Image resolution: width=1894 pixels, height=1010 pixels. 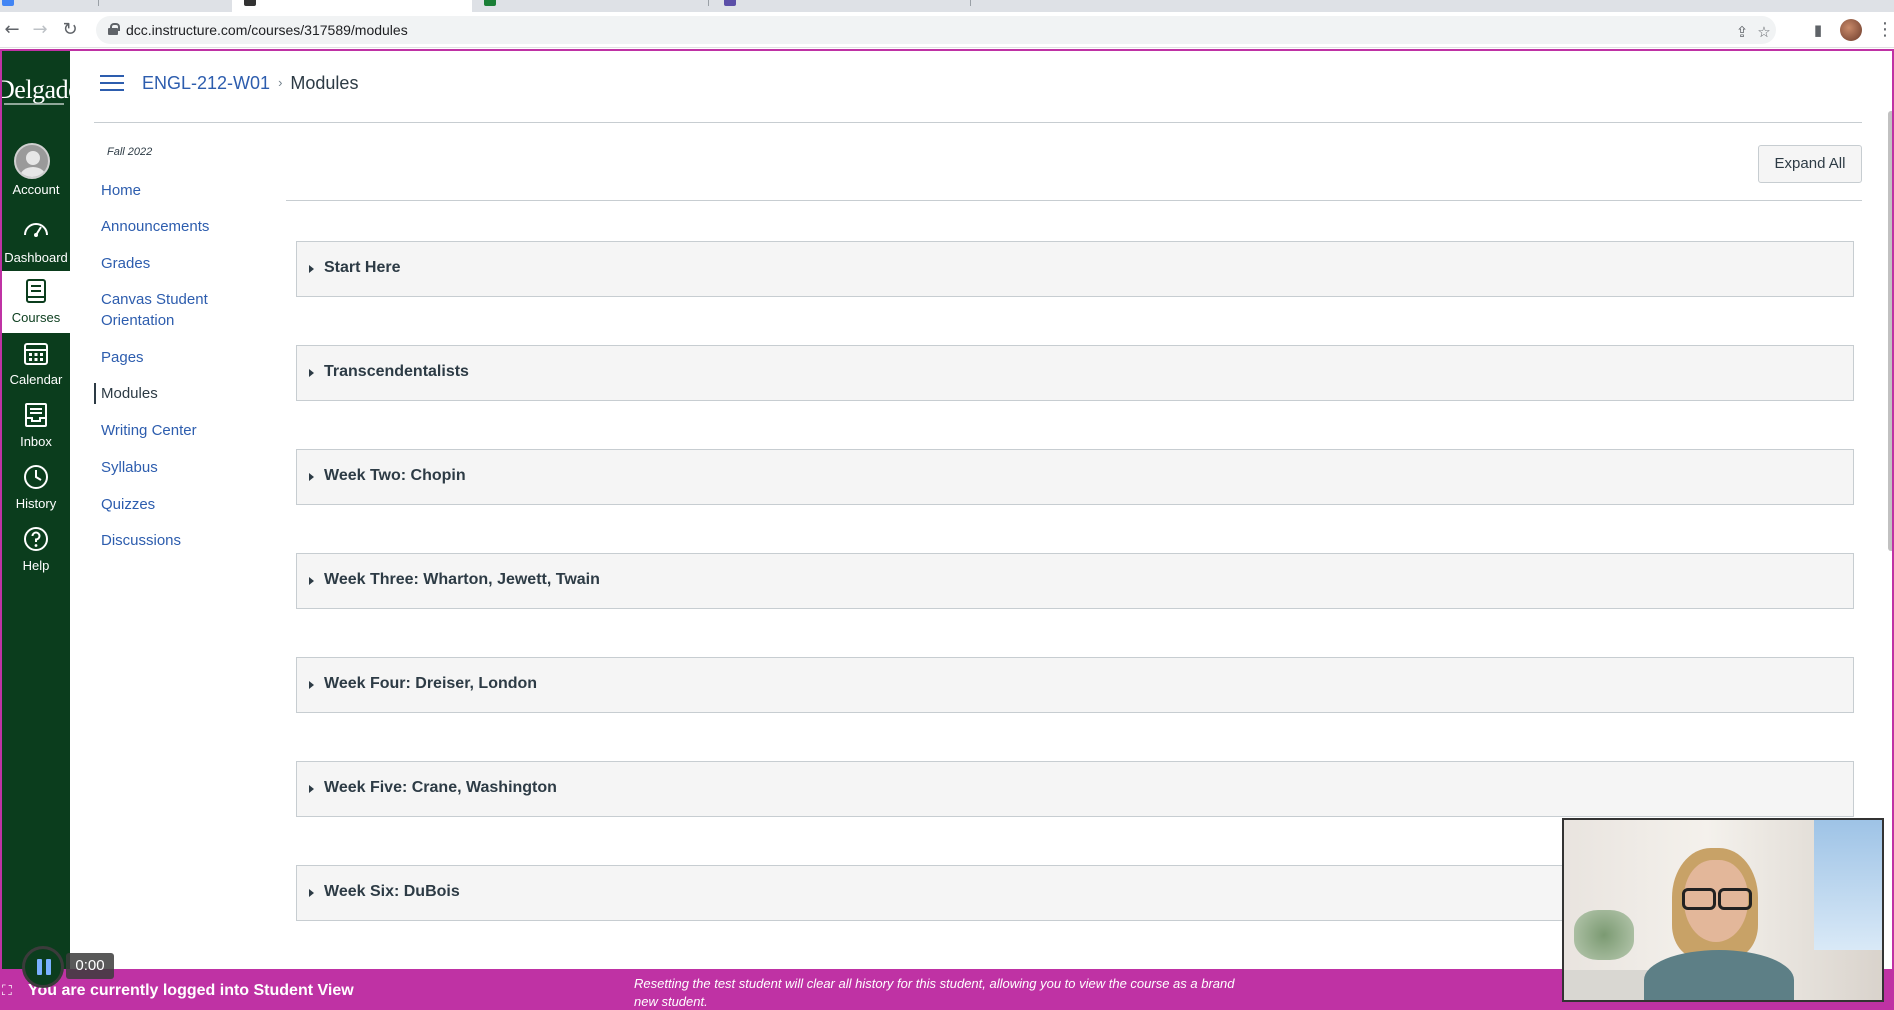 I want to click on back-icon: ←, so click(x=12, y=30).